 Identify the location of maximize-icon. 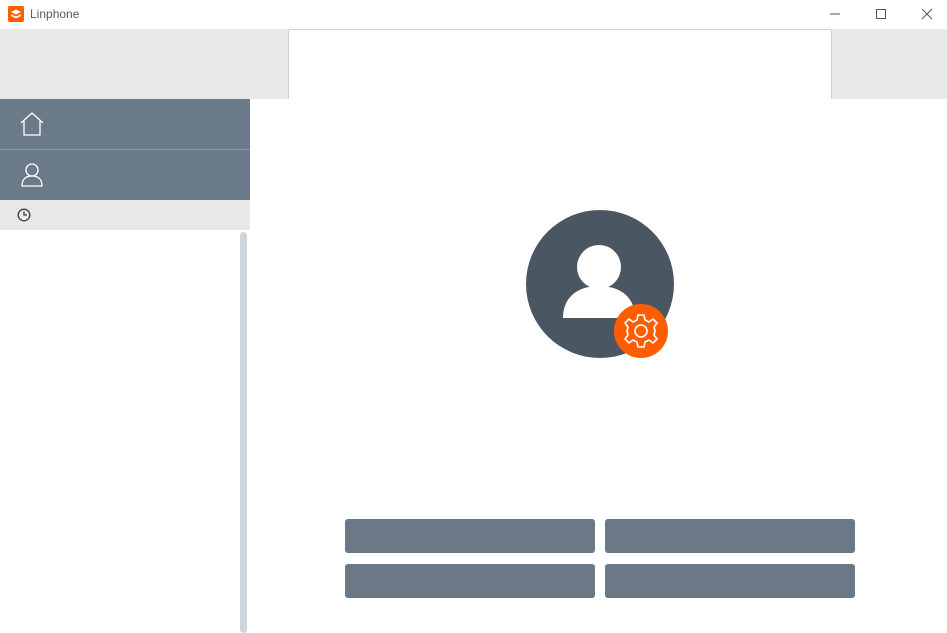
(881, 14).